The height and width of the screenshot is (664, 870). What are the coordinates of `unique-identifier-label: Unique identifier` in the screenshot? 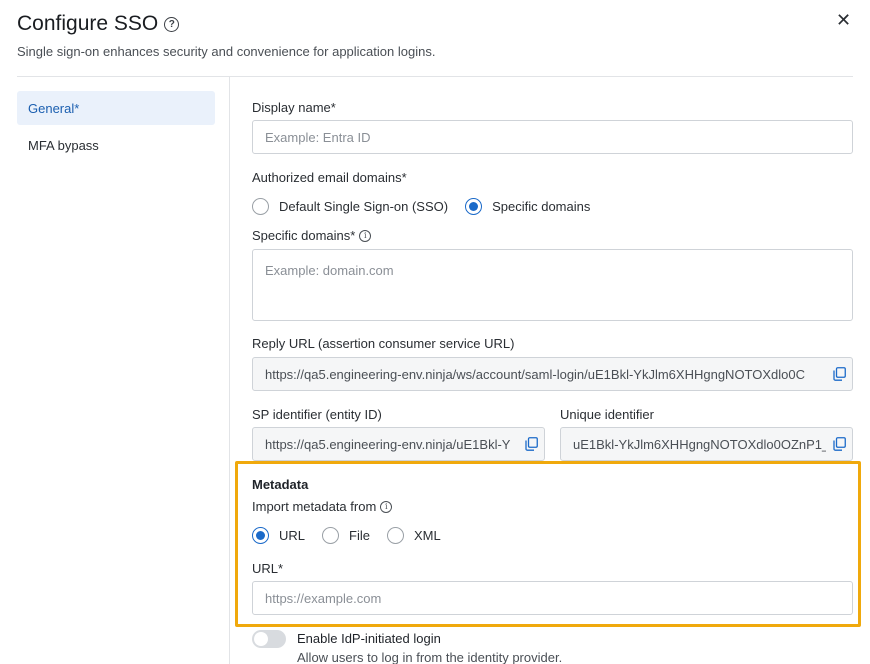 It's located at (607, 414).